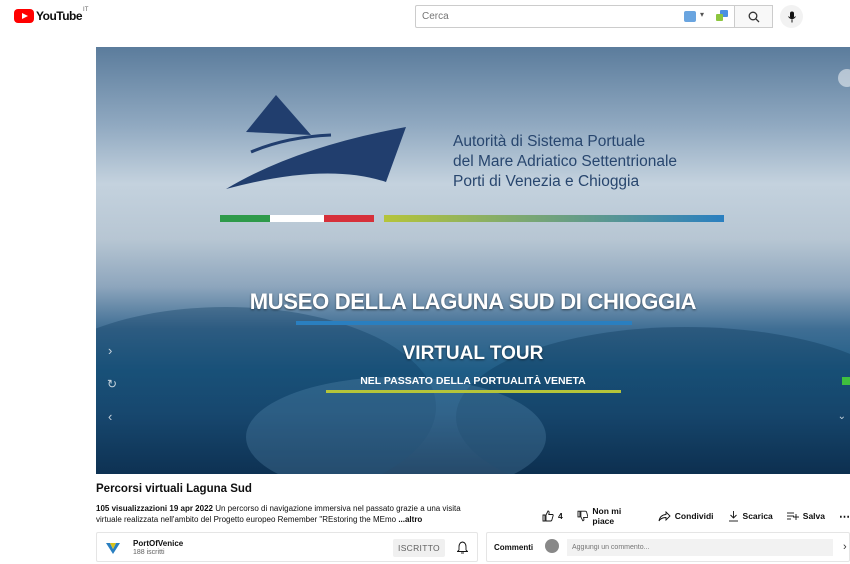 The image size is (850, 564). What do you see at coordinates (844, 78) in the screenshot?
I see `player-menu-icon` at bounding box center [844, 78].